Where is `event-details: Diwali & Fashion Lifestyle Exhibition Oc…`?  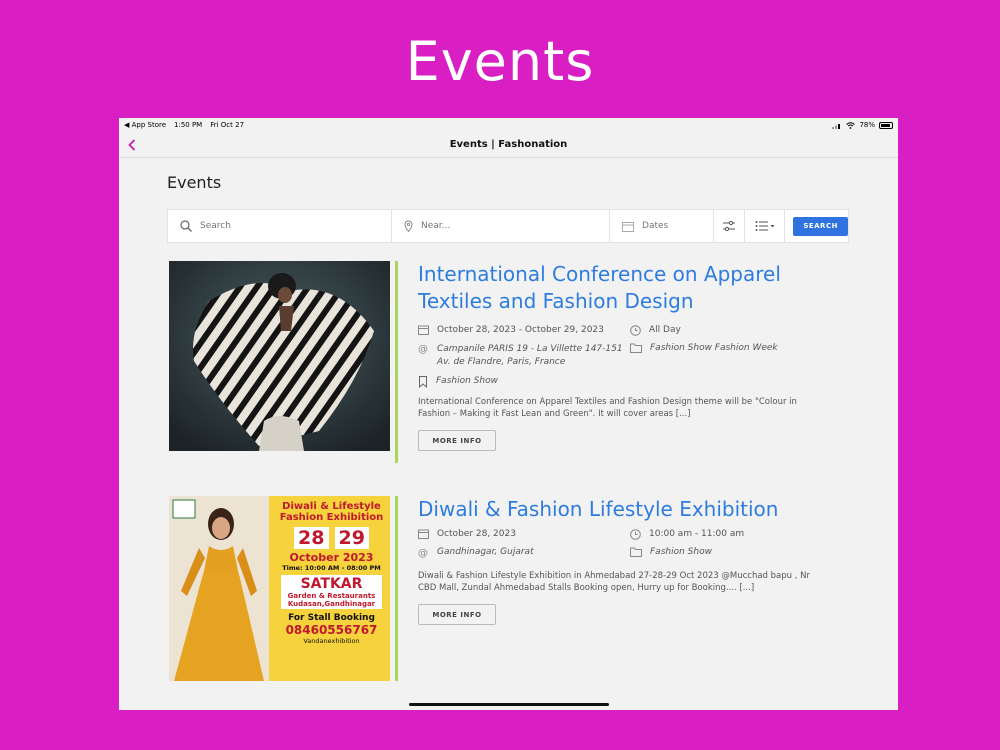
event-details: Diwali & Fashion Lifestyle Exhibition Oc… is located at coordinates (628, 560).